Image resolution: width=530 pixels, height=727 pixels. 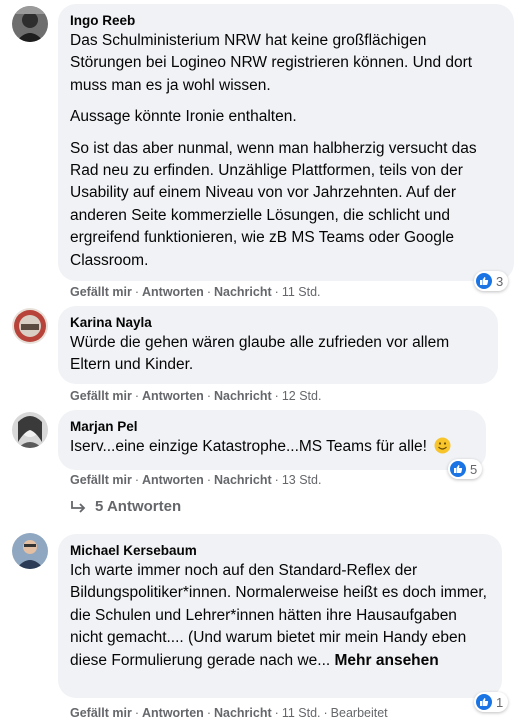 I want to click on reaction-count: 1, so click(x=491, y=702).